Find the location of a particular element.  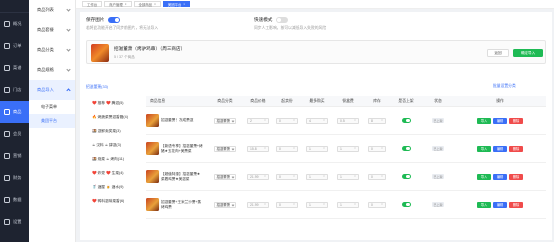

status-badge: 已上架 is located at coordinates (437, 120).